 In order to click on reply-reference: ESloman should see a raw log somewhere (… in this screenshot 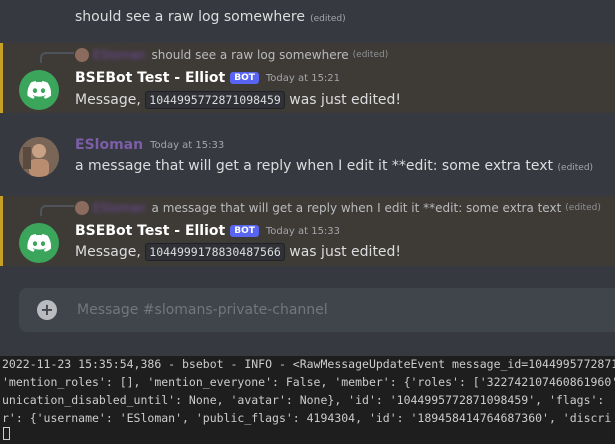, I will do `click(231, 55)`.